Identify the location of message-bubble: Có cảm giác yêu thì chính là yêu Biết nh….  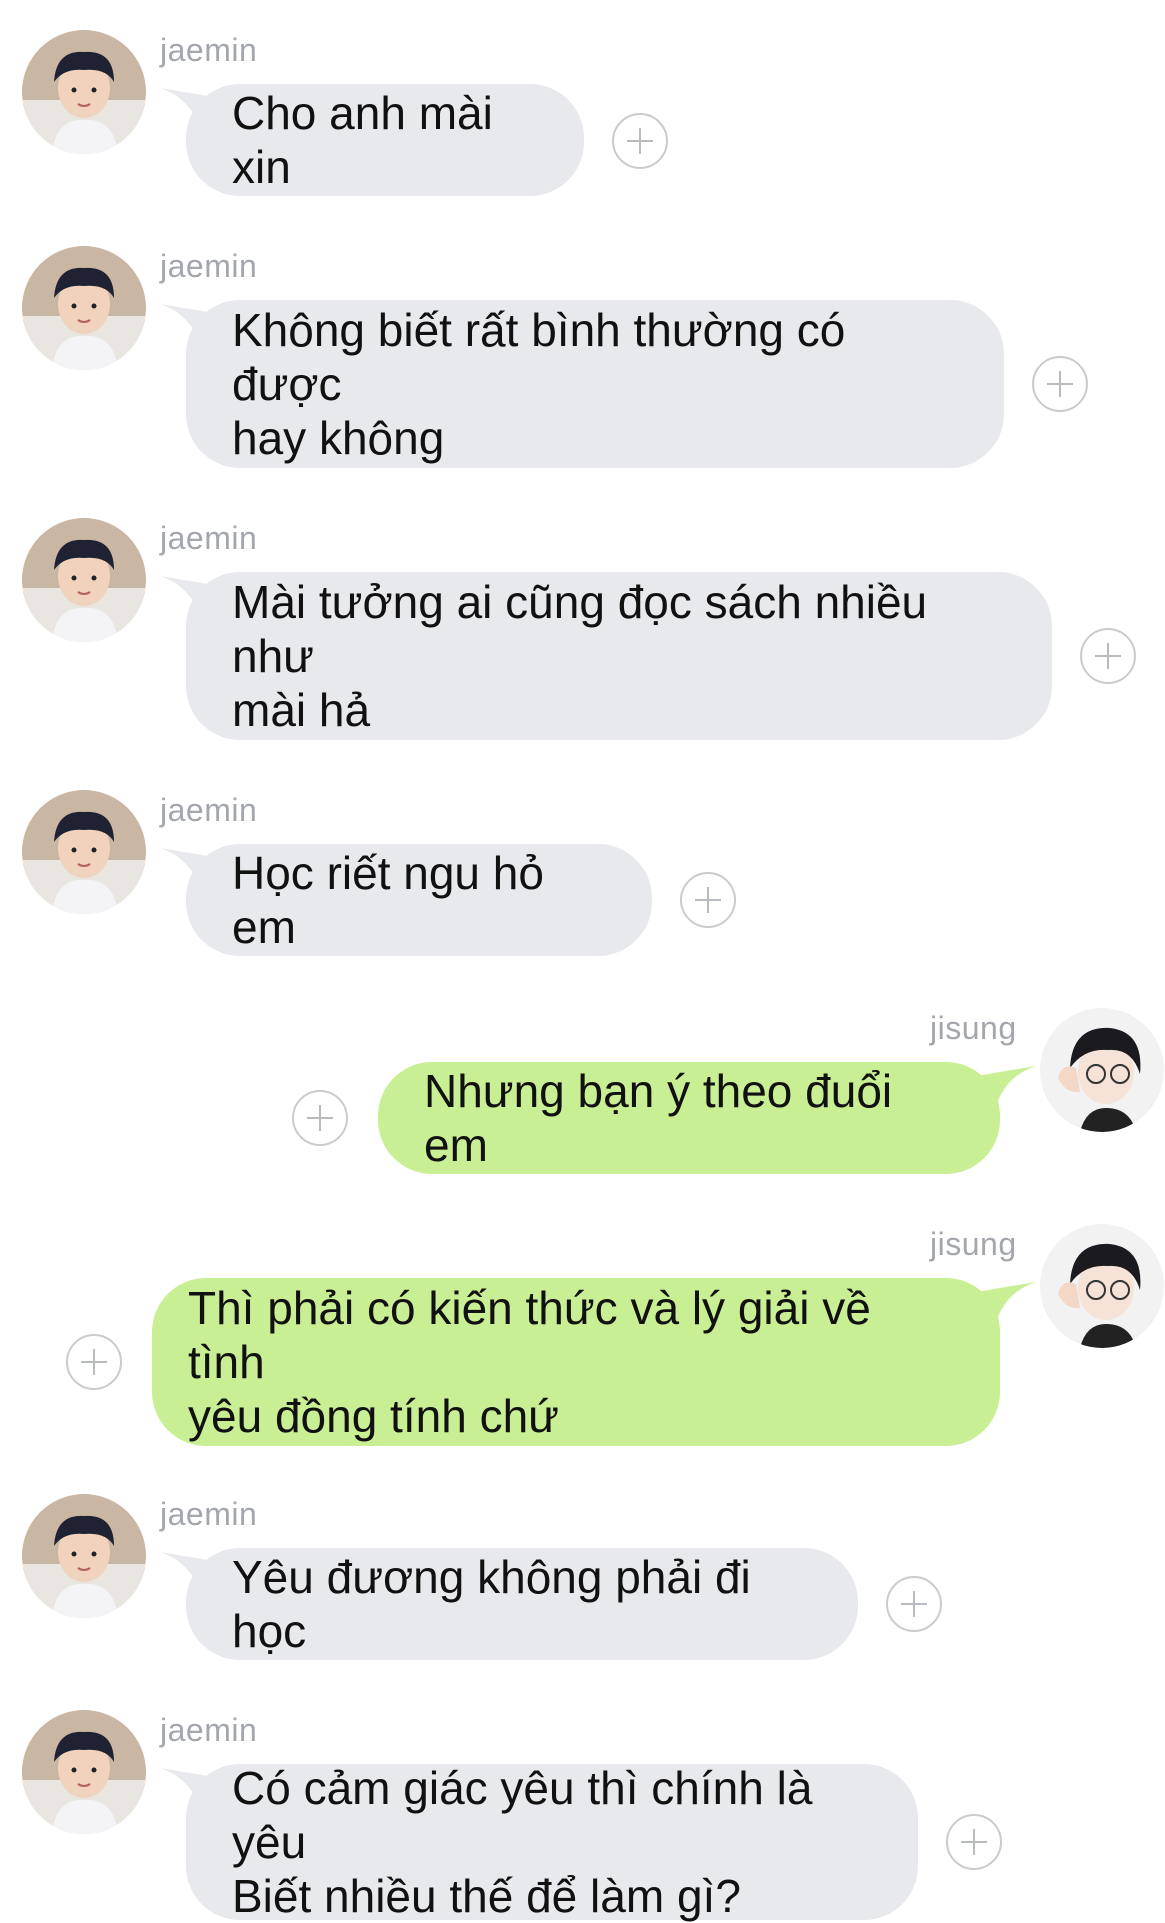
(552, 1842).